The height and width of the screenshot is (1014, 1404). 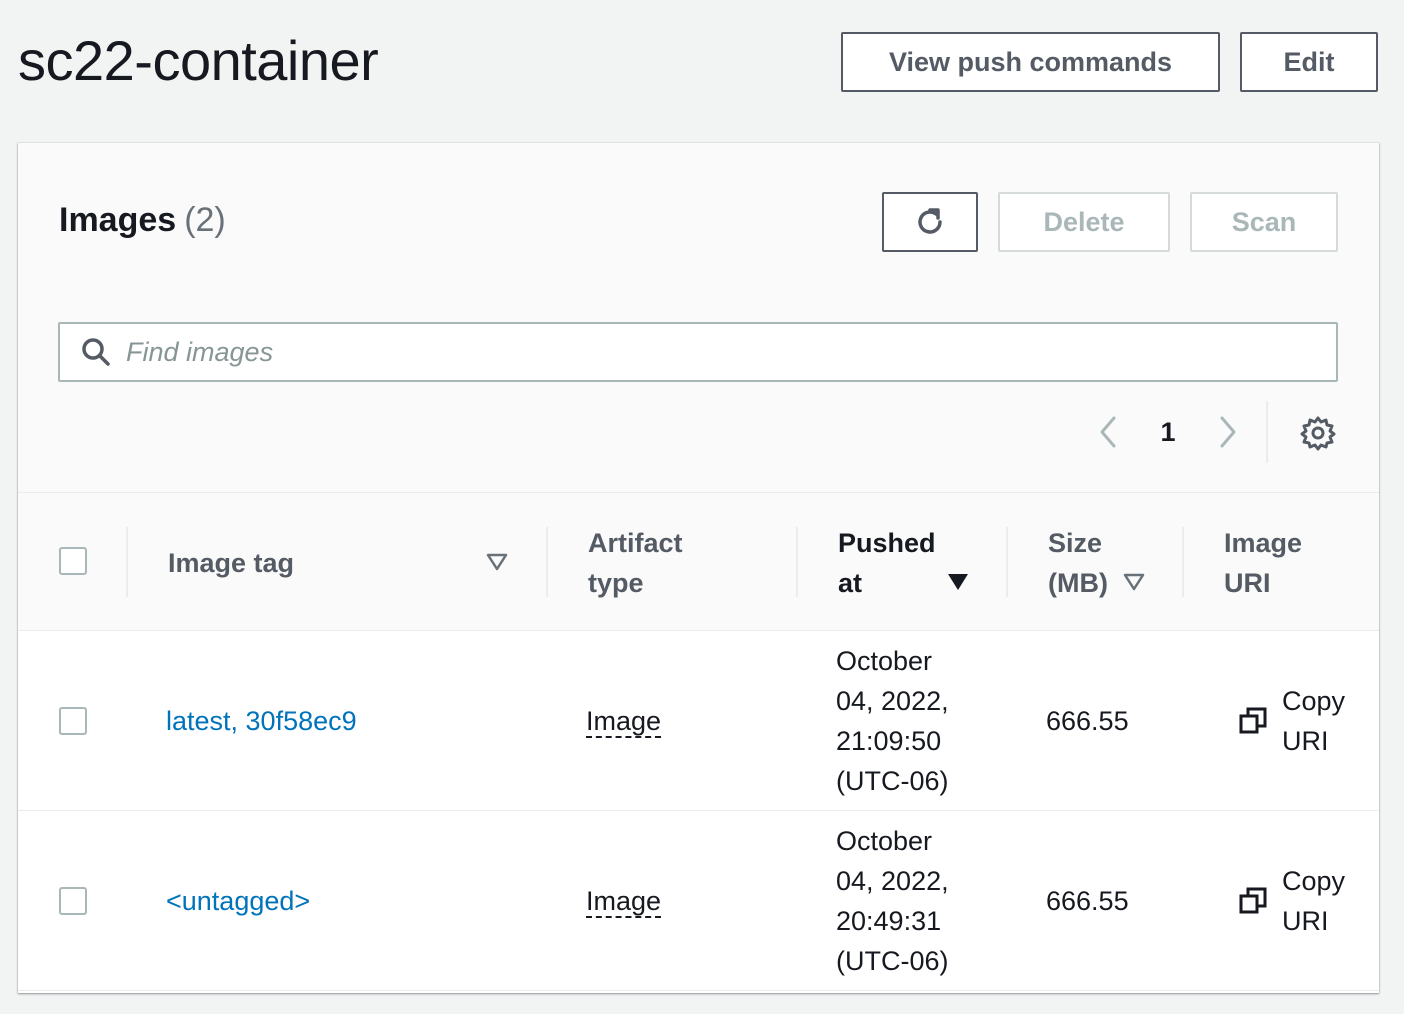 I want to click on search-icon, so click(x=96, y=352).